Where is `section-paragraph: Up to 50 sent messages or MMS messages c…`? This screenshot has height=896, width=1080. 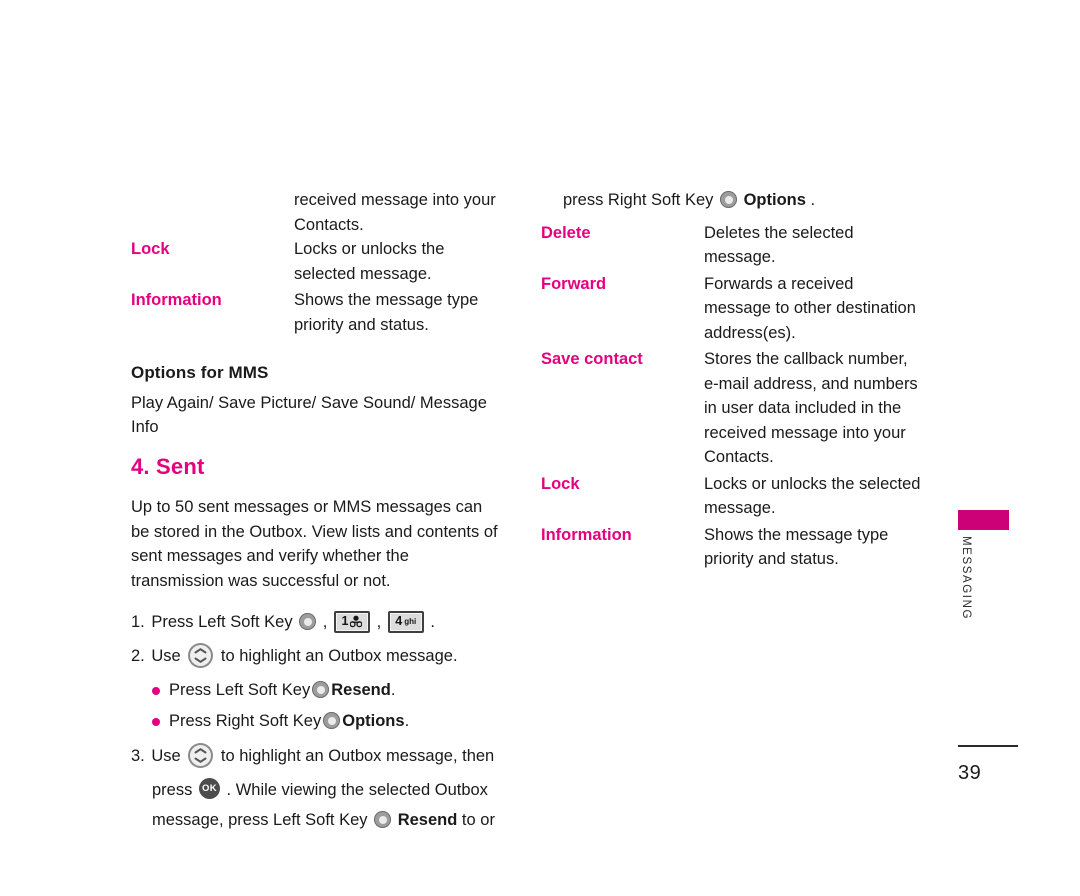 section-paragraph: Up to 50 sent messages or MMS messages c… is located at coordinates (314, 544).